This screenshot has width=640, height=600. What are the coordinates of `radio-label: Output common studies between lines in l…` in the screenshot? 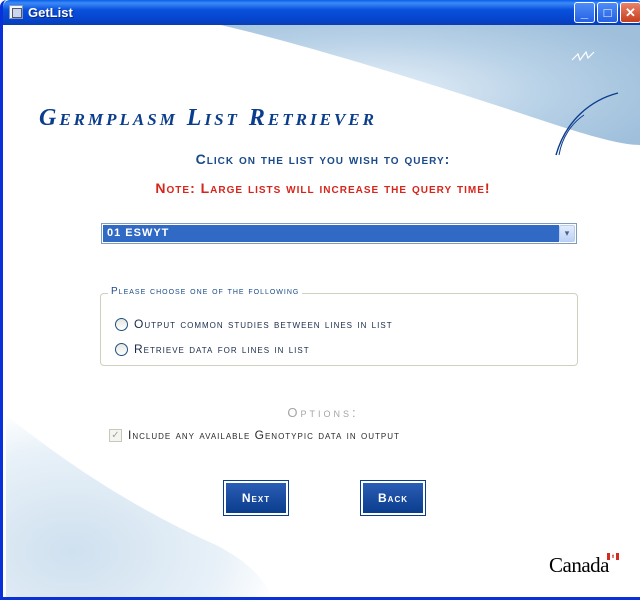 It's located at (263, 324).